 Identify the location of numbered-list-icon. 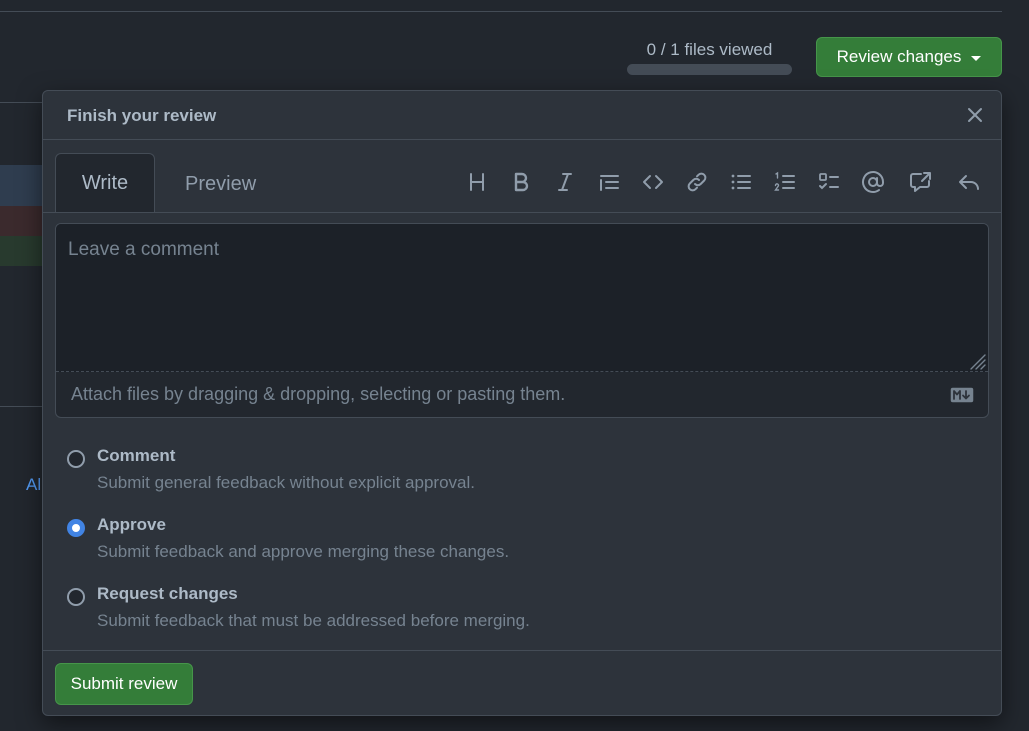
(785, 182).